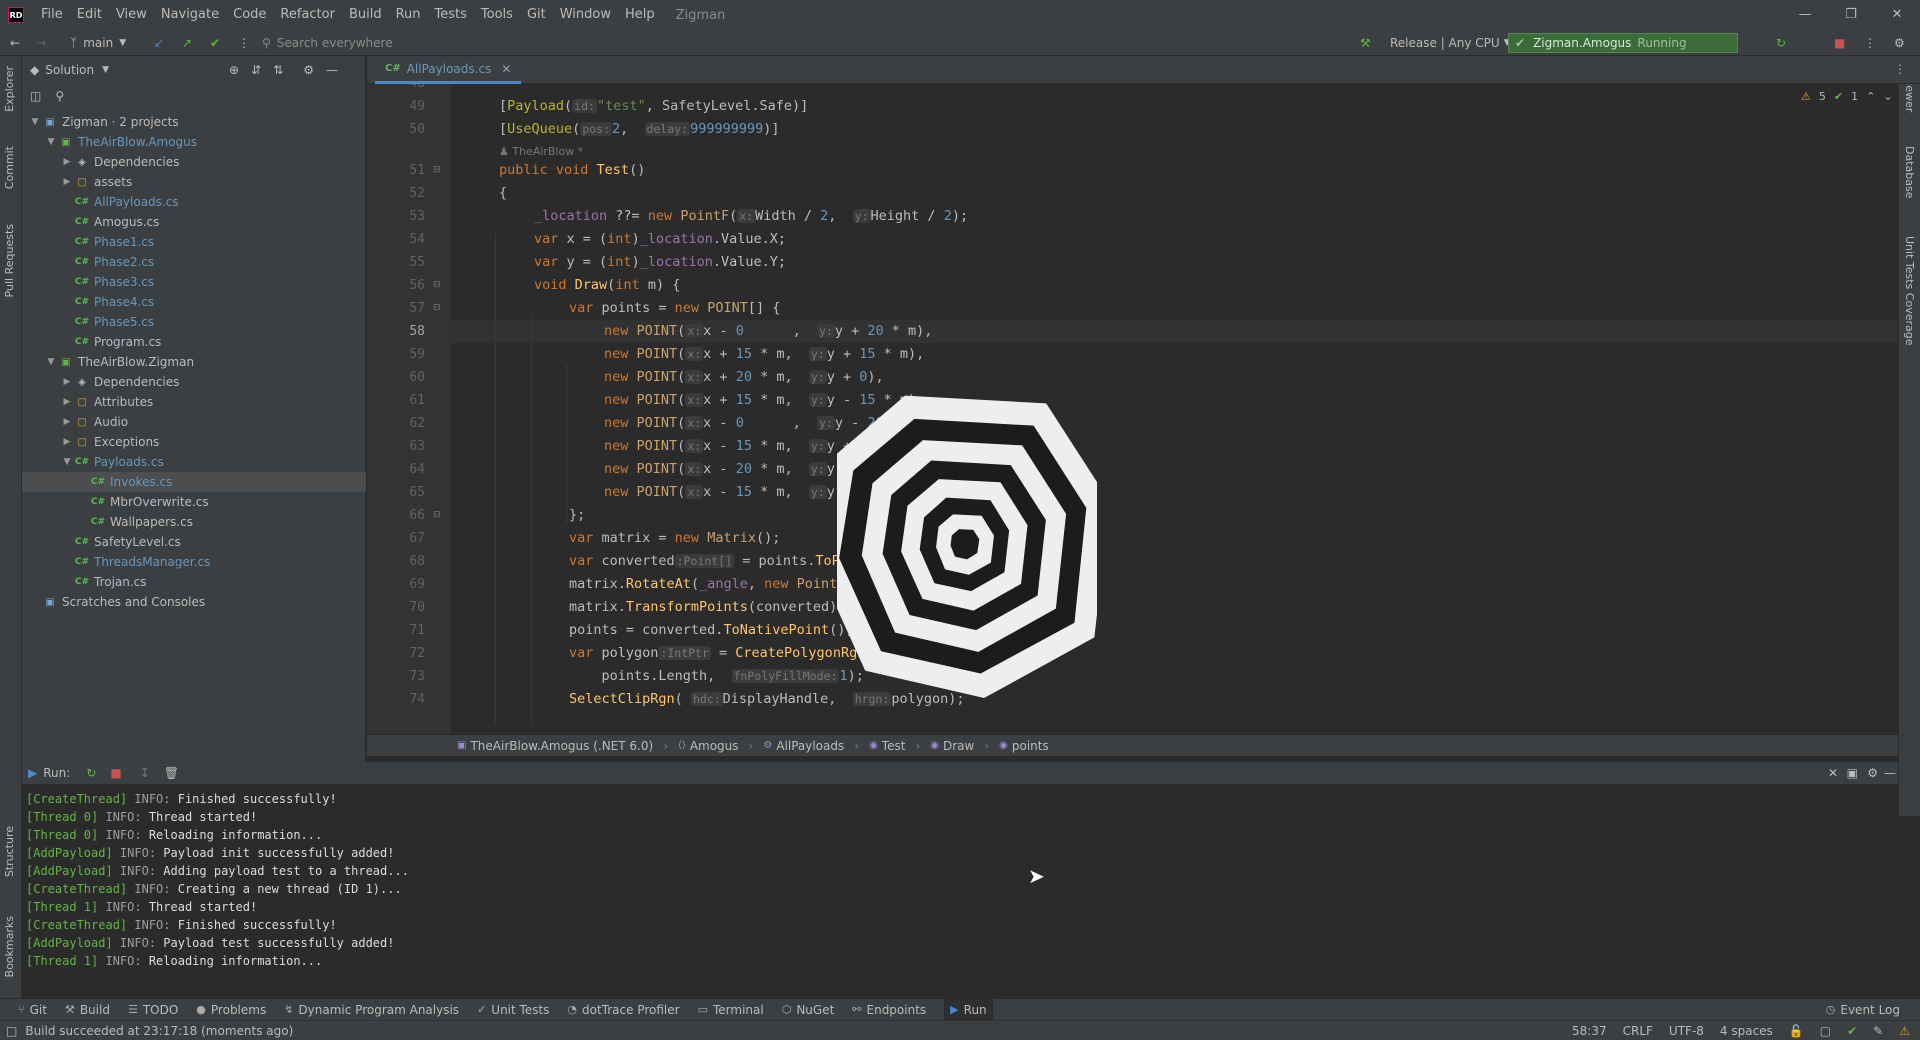 The image size is (1920, 1040). Describe the element at coordinates (332, 43) in the screenshot. I see `search-everywhere: ⚲ Search everywhere` at that location.